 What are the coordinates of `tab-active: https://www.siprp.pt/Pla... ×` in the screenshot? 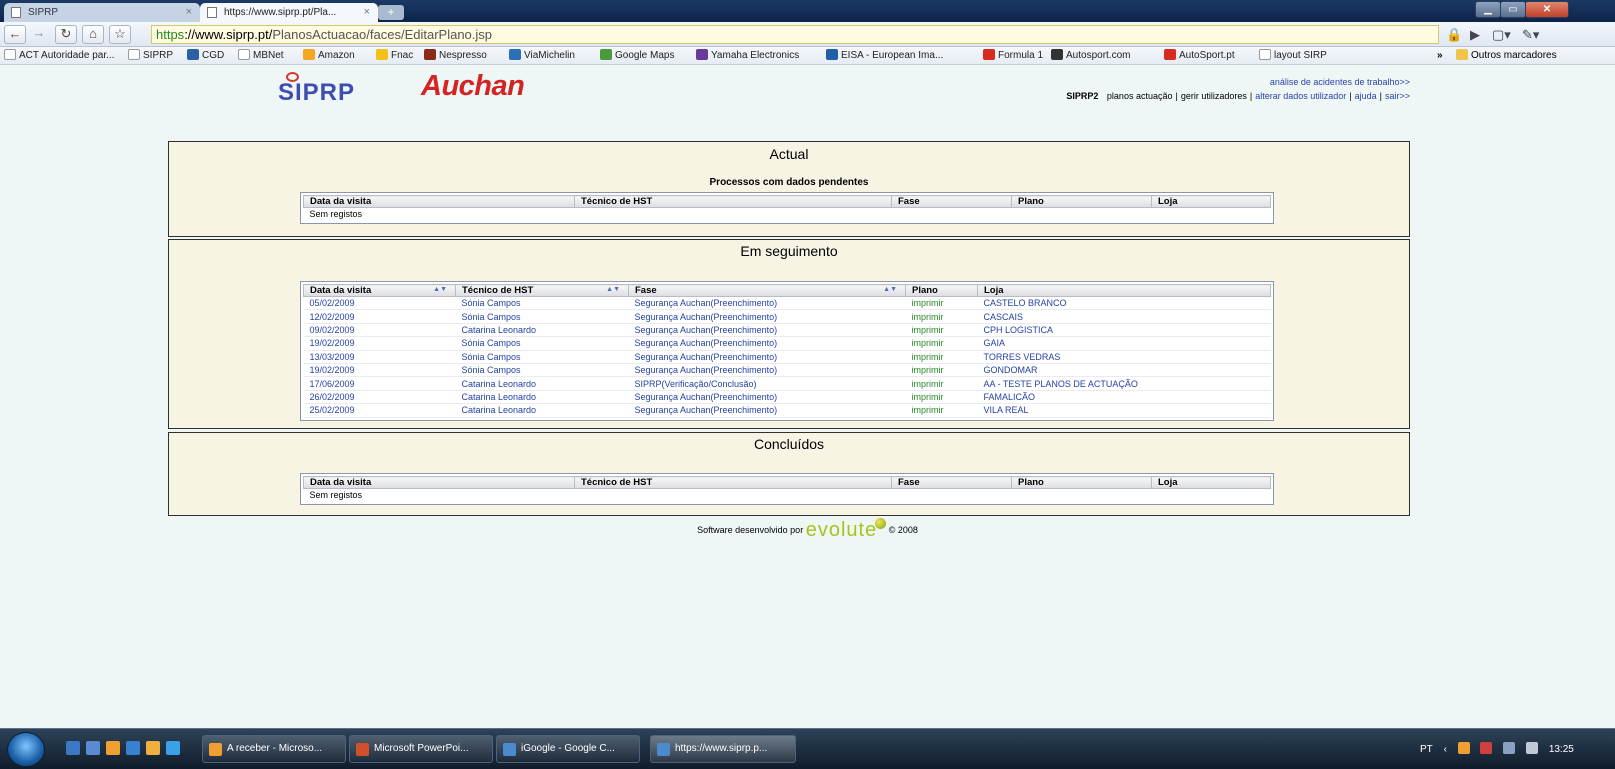 It's located at (289, 12).